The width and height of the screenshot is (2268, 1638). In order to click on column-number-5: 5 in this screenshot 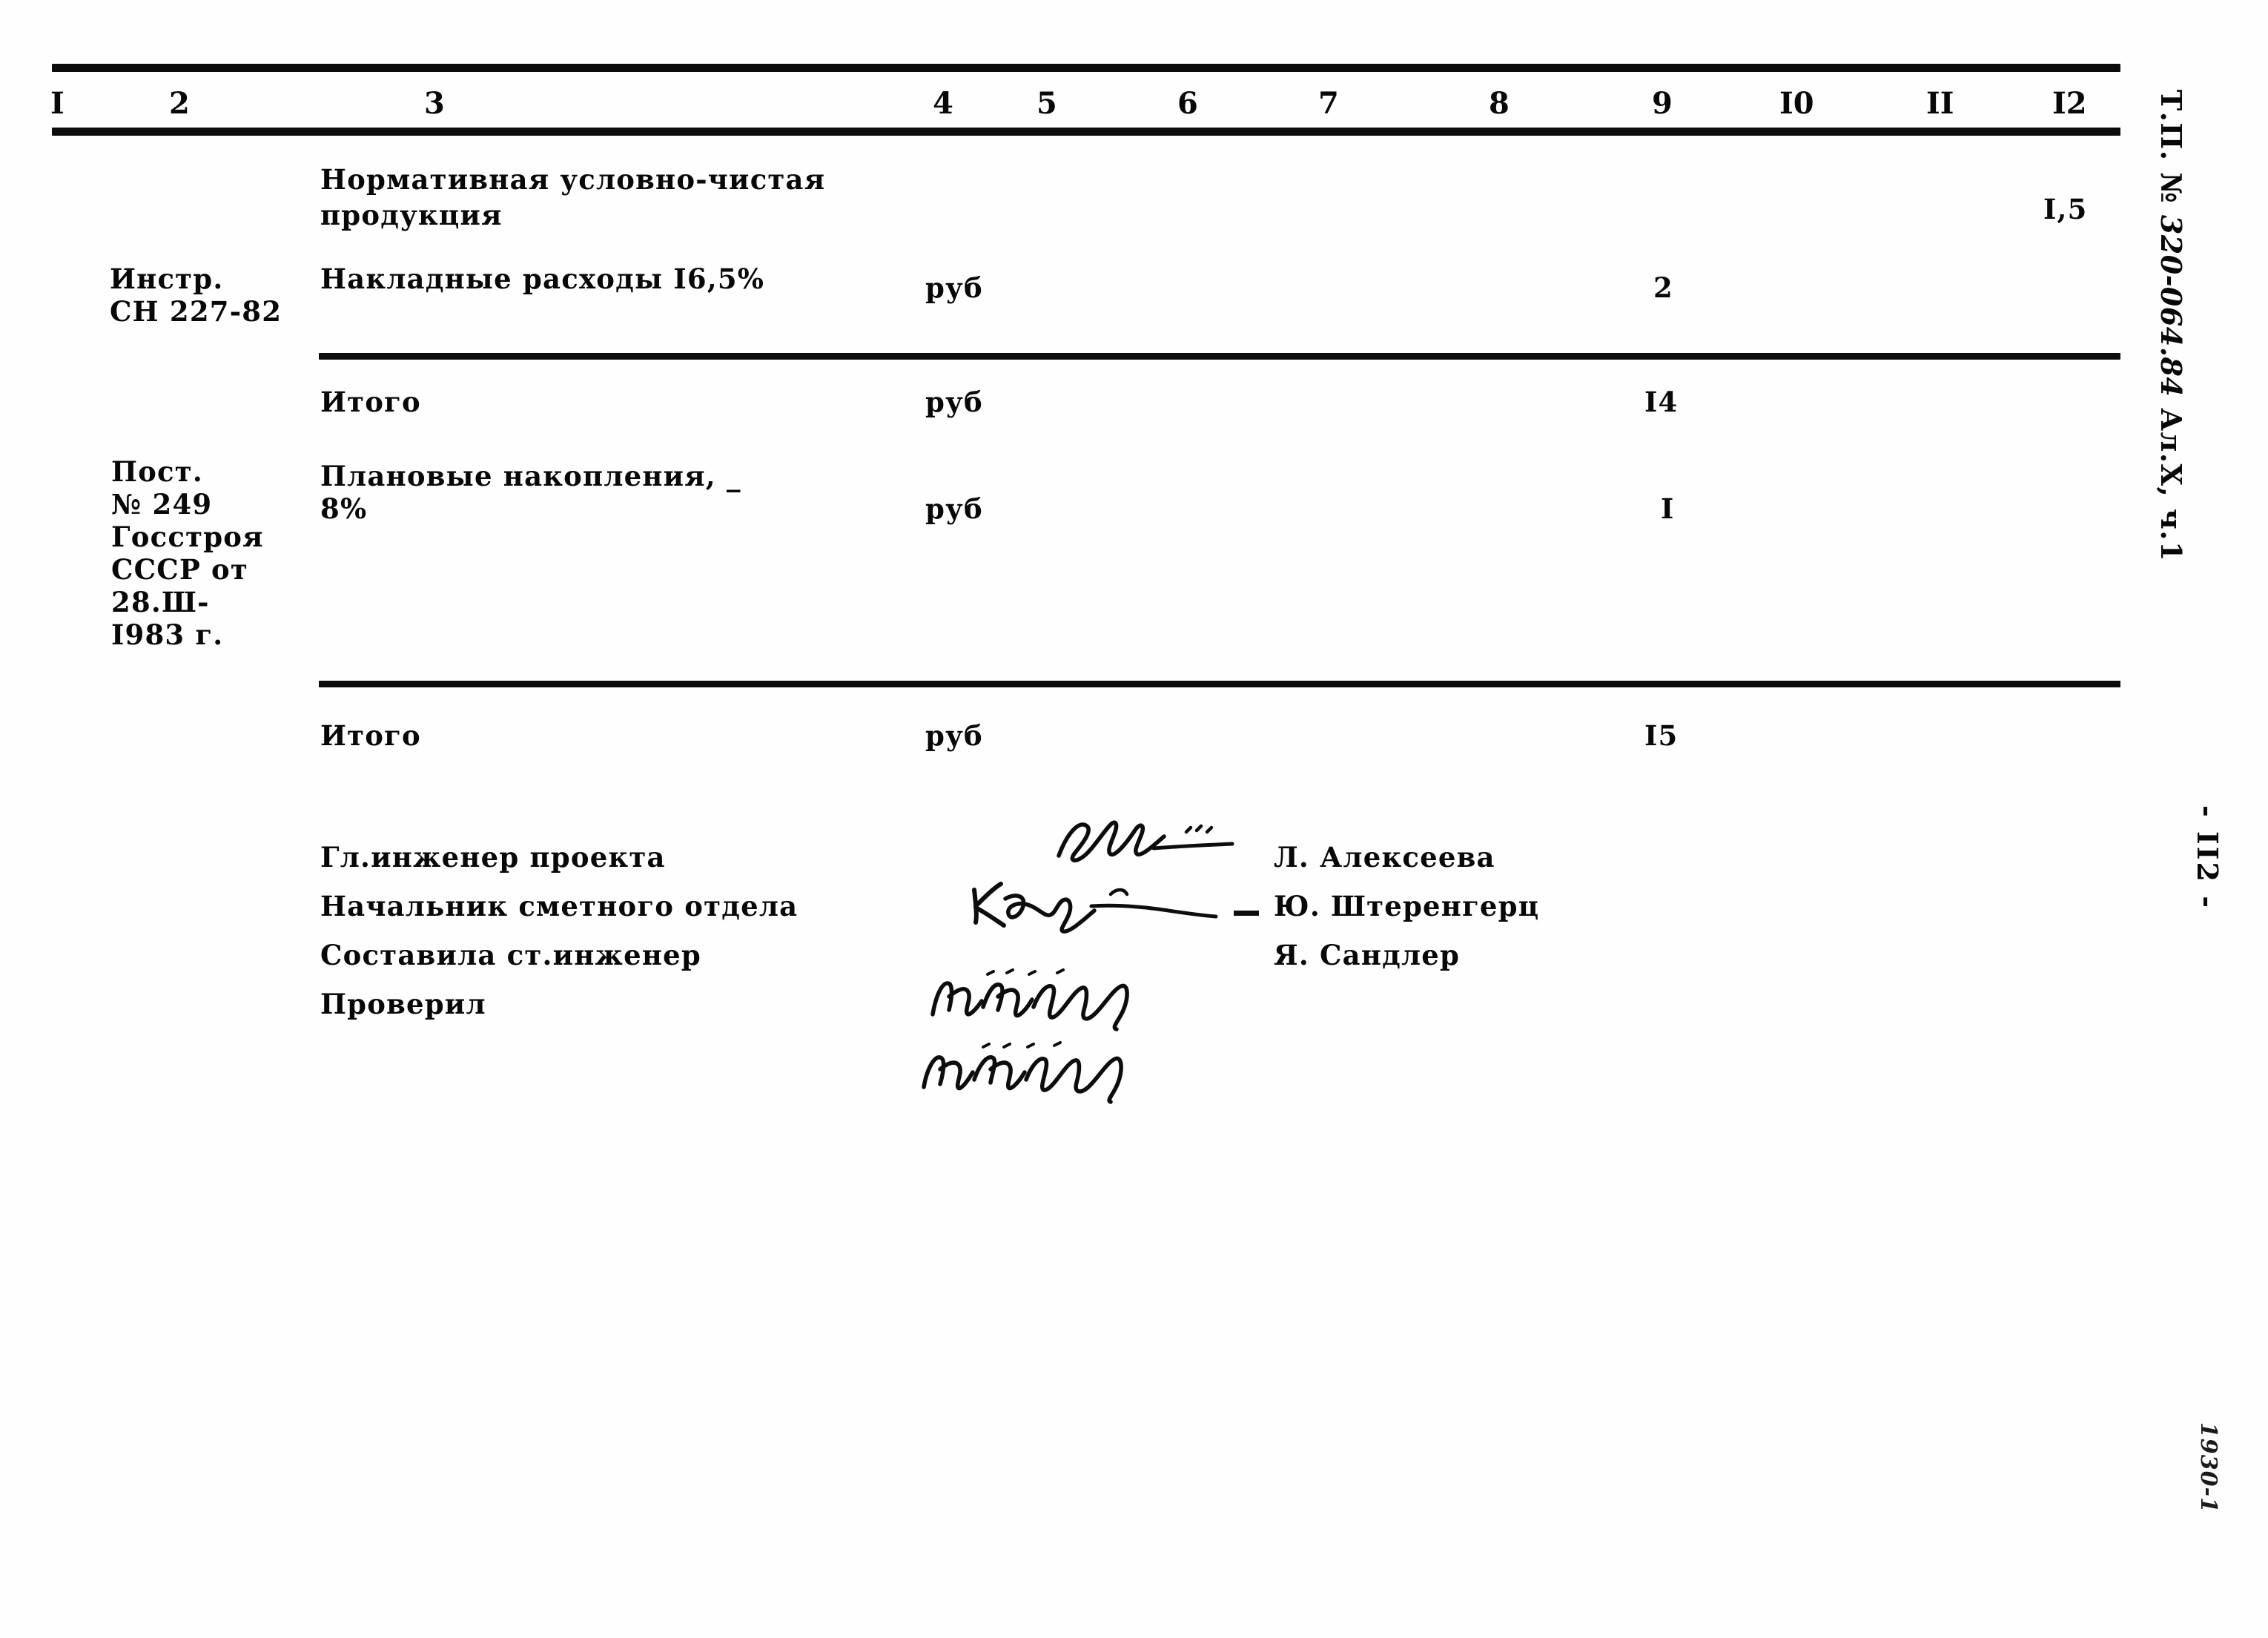, I will do `click(1047, 103)`.